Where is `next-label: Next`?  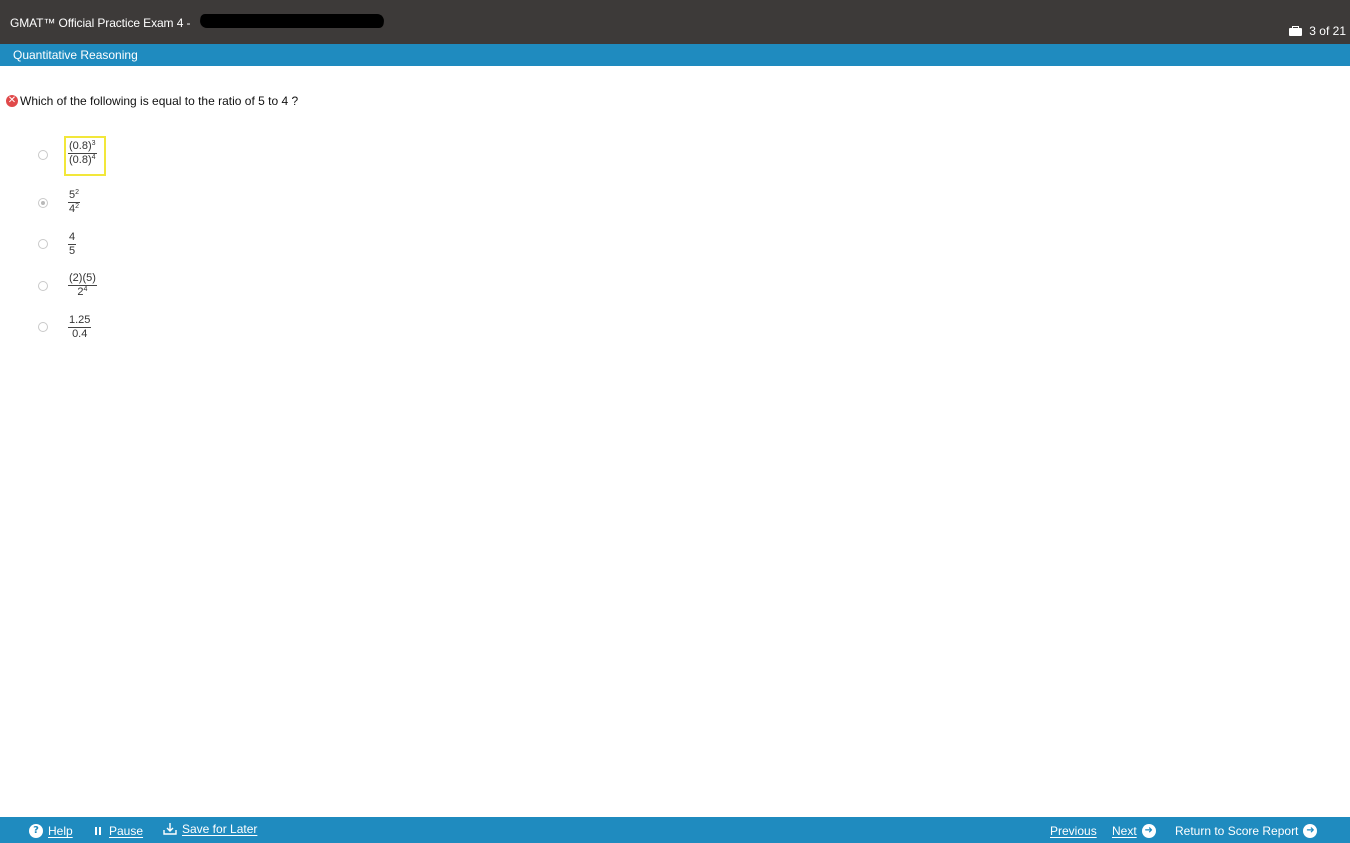
next-label: Next is located at coordinates (1124, 831).